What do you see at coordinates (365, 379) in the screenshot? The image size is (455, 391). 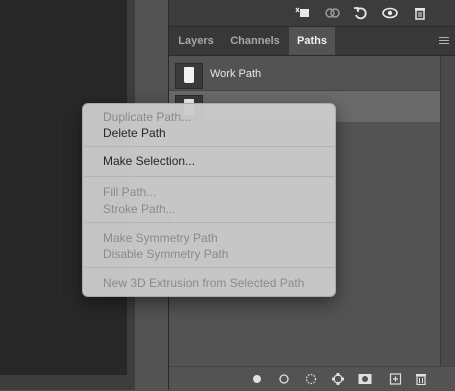 I see `add-mask-icon` at bounding box center [365, 379].